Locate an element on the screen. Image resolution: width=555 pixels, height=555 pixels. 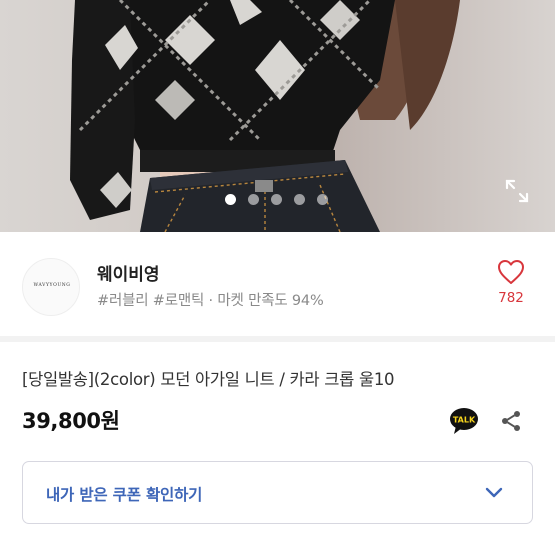
store-name: 웨이비영 is located at coordinates (128, 272).